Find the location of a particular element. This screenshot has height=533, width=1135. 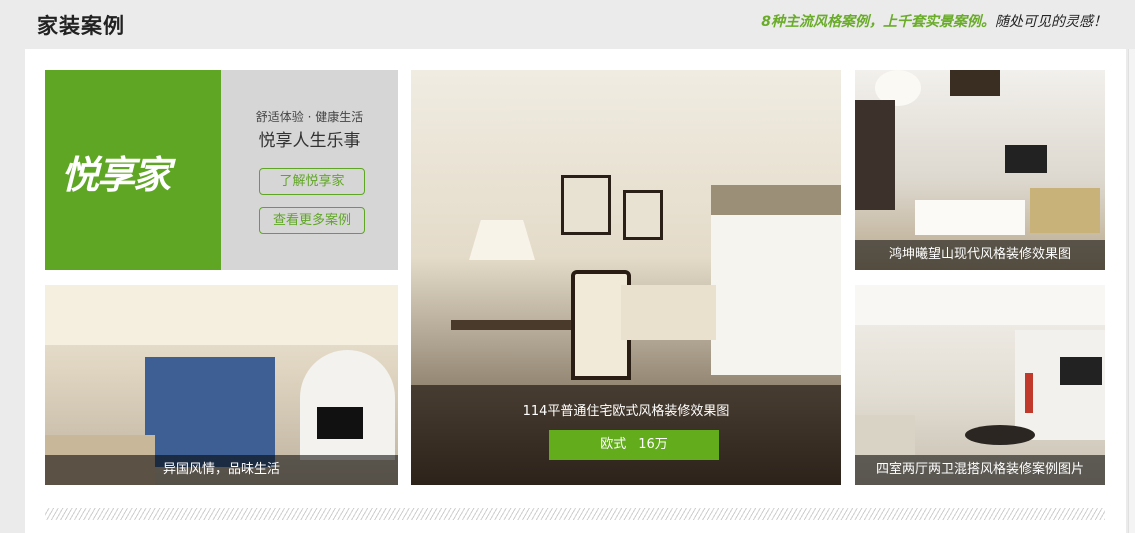

ceiling-lamp-shape is located at coordinates (975, 83).